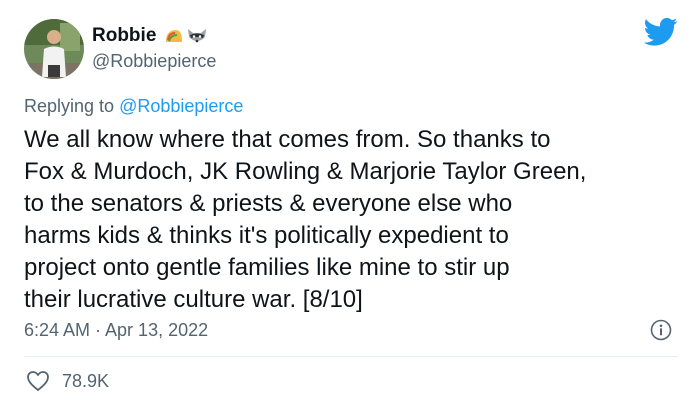 The width and height of the screenshot is (700, 410). What do you see at coordinates (661, 32) in the screenshot?
I see `twitter-bird-icon` at bounding box center [661, 32].